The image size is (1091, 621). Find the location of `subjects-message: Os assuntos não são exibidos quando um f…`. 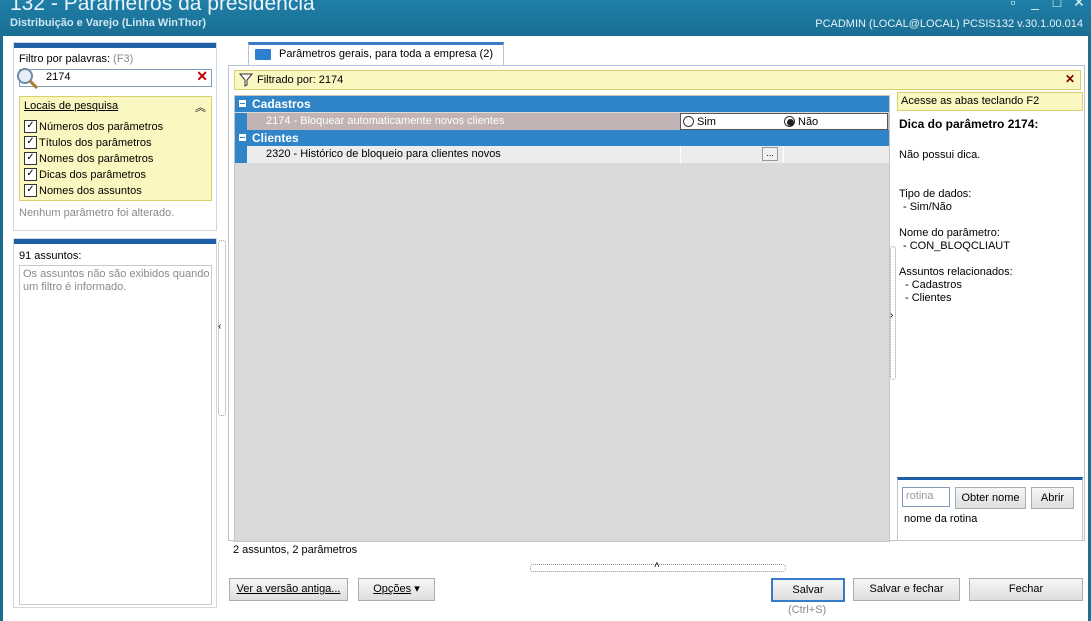

subjects-message: Os assuntos não são exibidos quando um f… is located at coordinates (116, 280).